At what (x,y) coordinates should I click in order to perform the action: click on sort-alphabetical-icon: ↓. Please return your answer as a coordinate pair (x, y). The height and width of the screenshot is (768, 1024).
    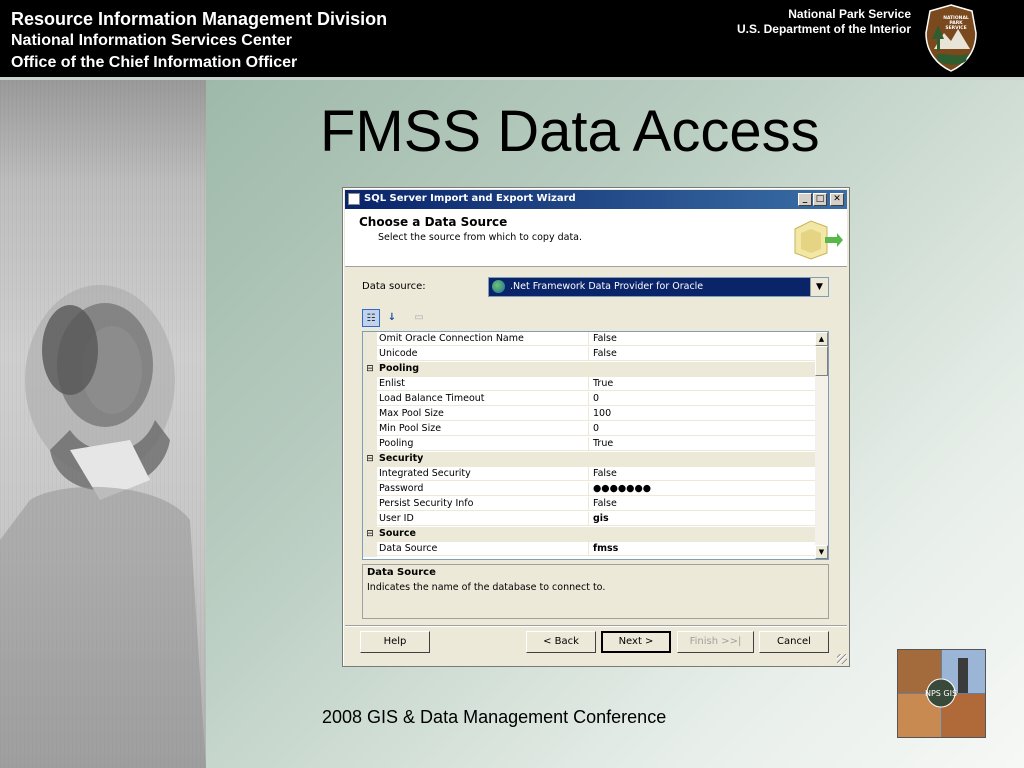
    Looking at the image, I should click on (392, 318).